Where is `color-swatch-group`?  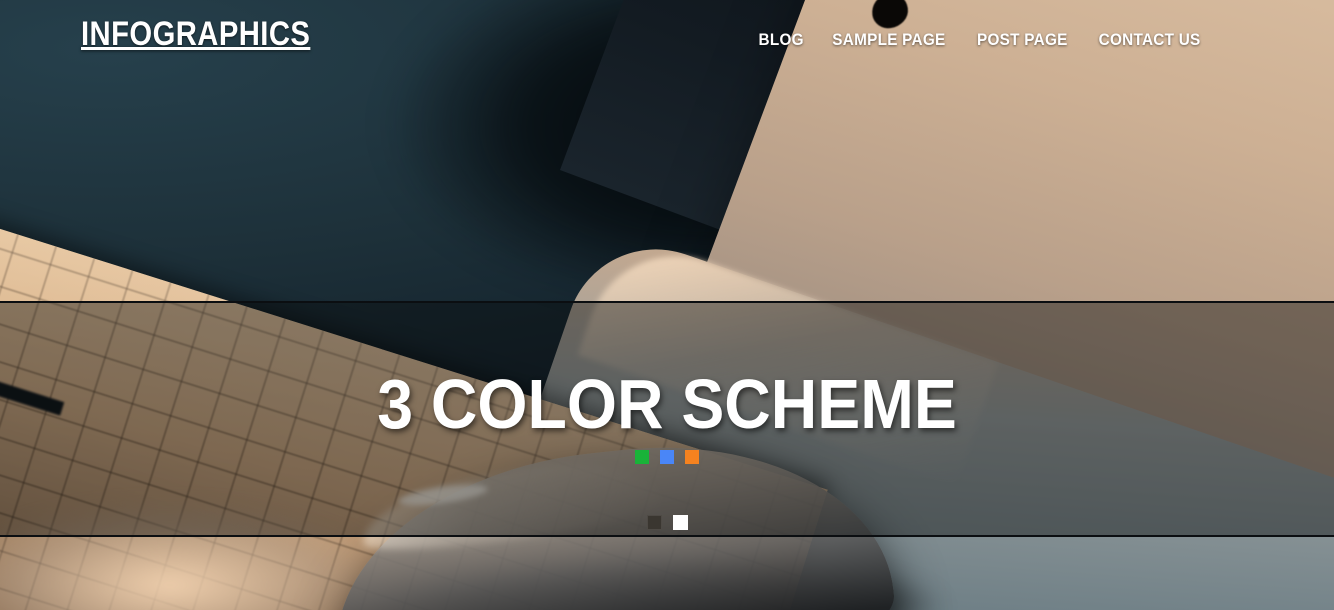 color-swatch-group is located at coordinates (667, 457).